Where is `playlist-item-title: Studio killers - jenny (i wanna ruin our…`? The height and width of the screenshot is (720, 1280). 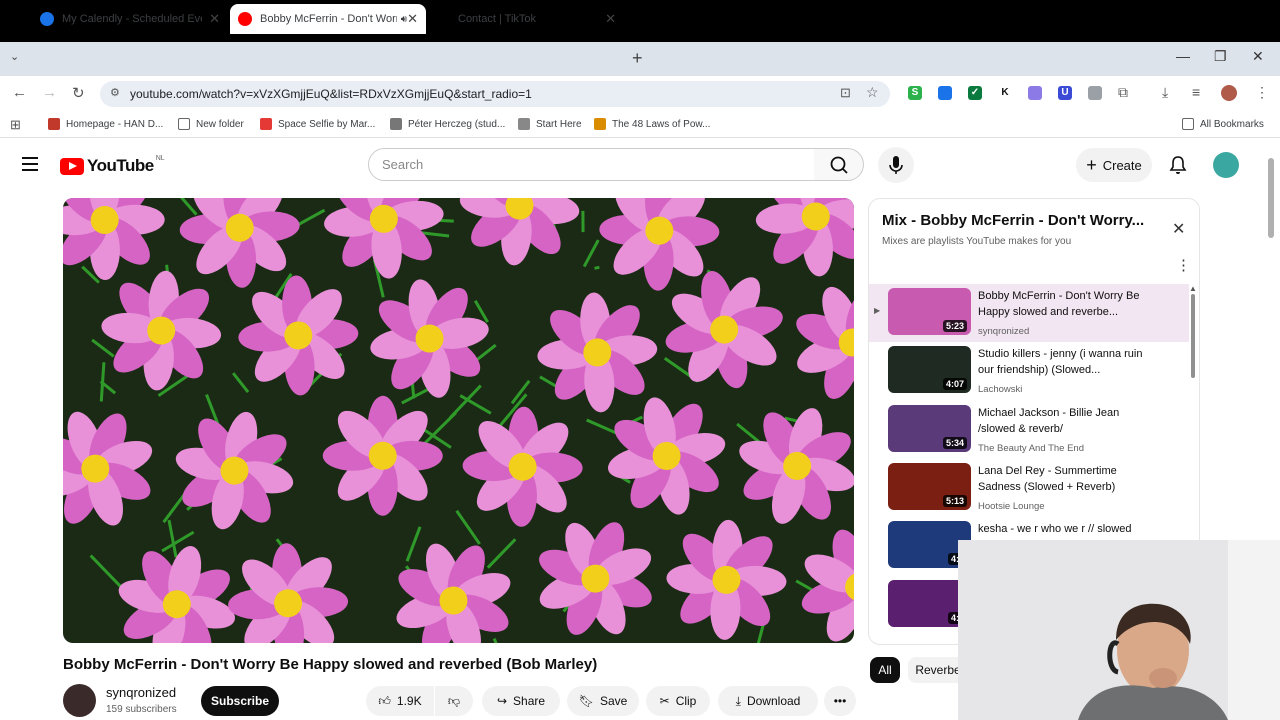
playlist-item-title: Studio killers - jenny (i wanna ruin our… is located at coordinates (1060, 362).